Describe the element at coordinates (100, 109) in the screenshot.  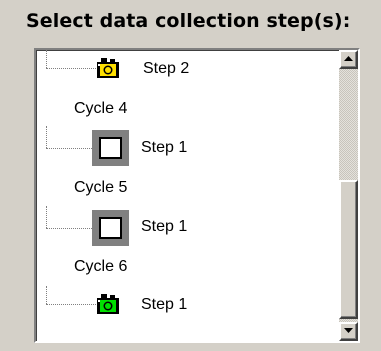
I see `tree-item-cycle: Cycle 4` at that location.